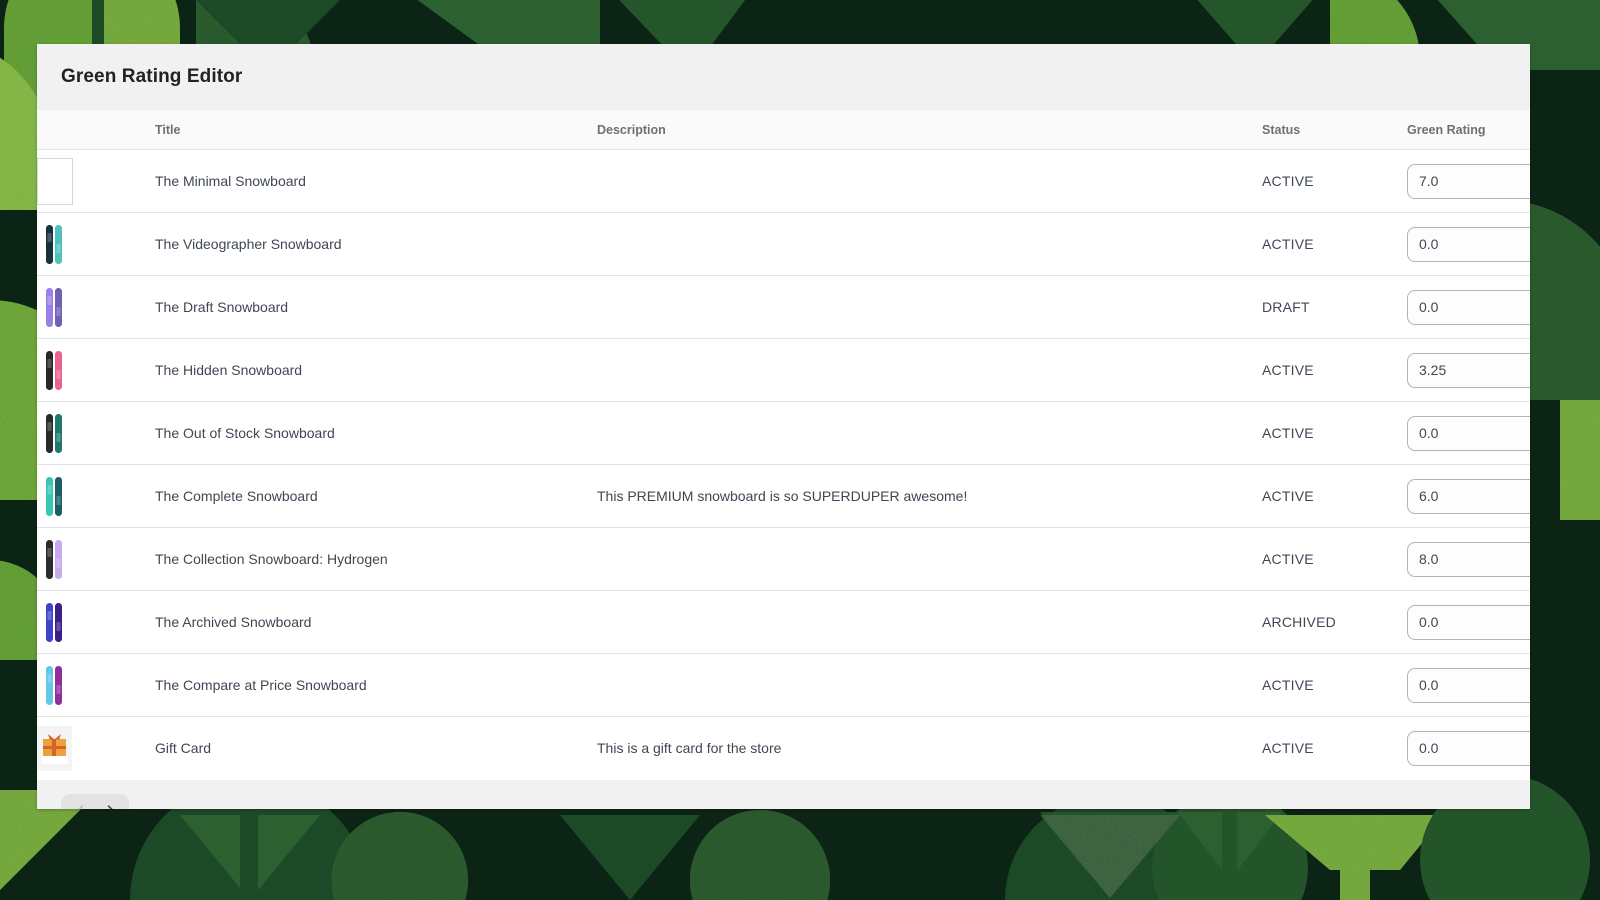  What do you see at coordinates (376, 622) in the screenshot?
I see `row-title: The Archived Snowboard` at bounding box center [376, 622].